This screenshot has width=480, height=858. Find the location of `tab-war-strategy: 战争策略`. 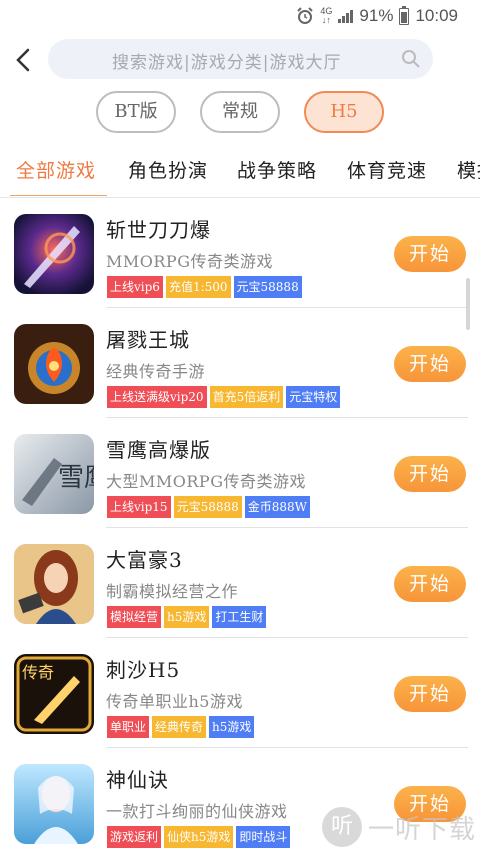

tab-war-strategy: 战争策略 is located at coordinates (277, 169).